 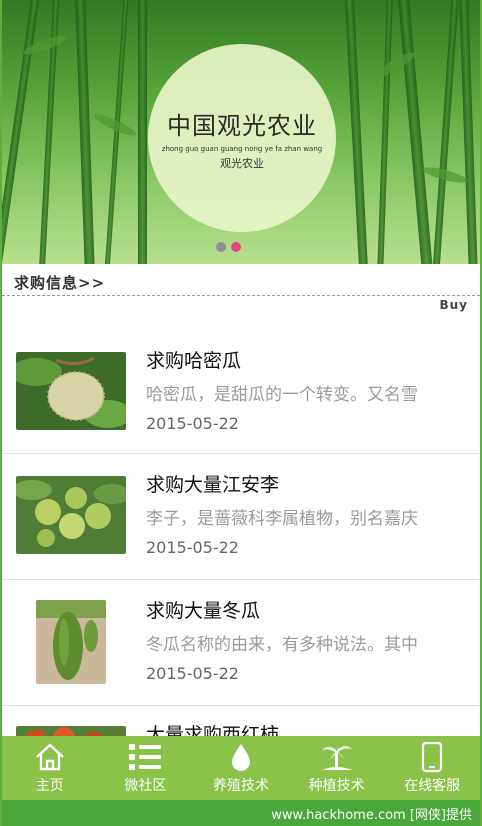 I want to click on water-drop-icon, so click(x=241, y=757).